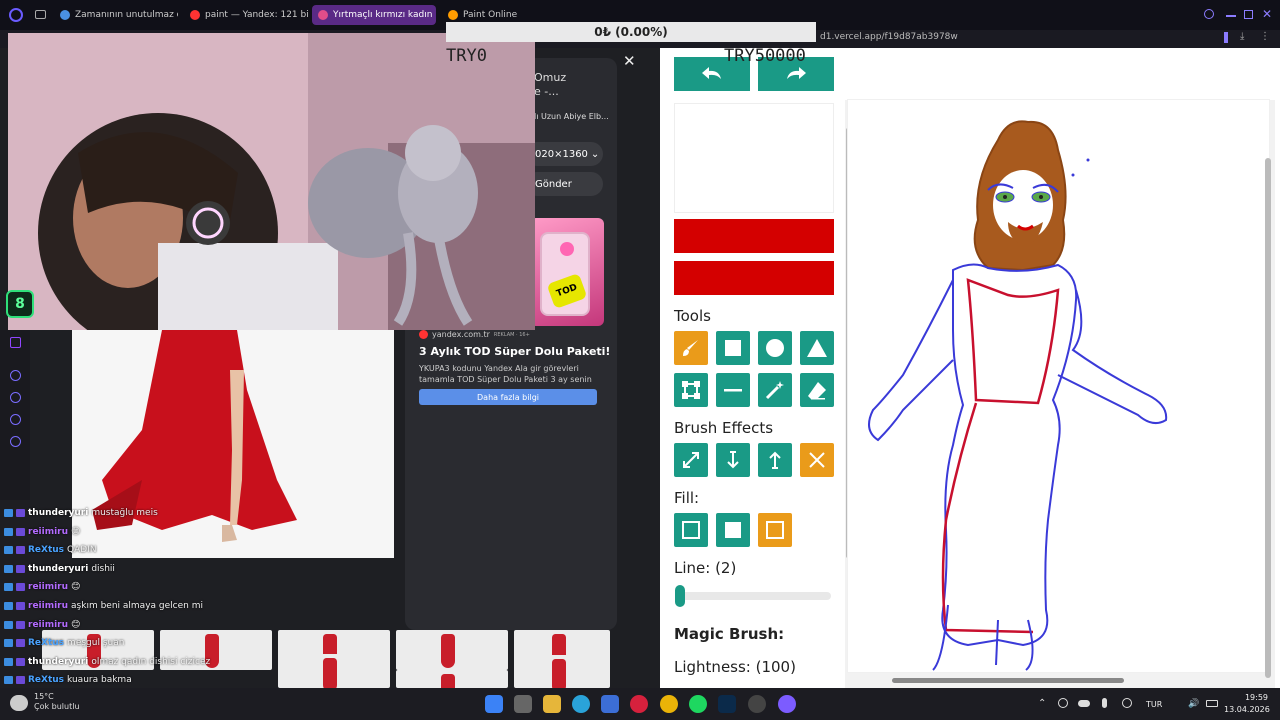  I want to click on url-text: d1.vercel.app/f19d87ab3978w, so click(889, 37).